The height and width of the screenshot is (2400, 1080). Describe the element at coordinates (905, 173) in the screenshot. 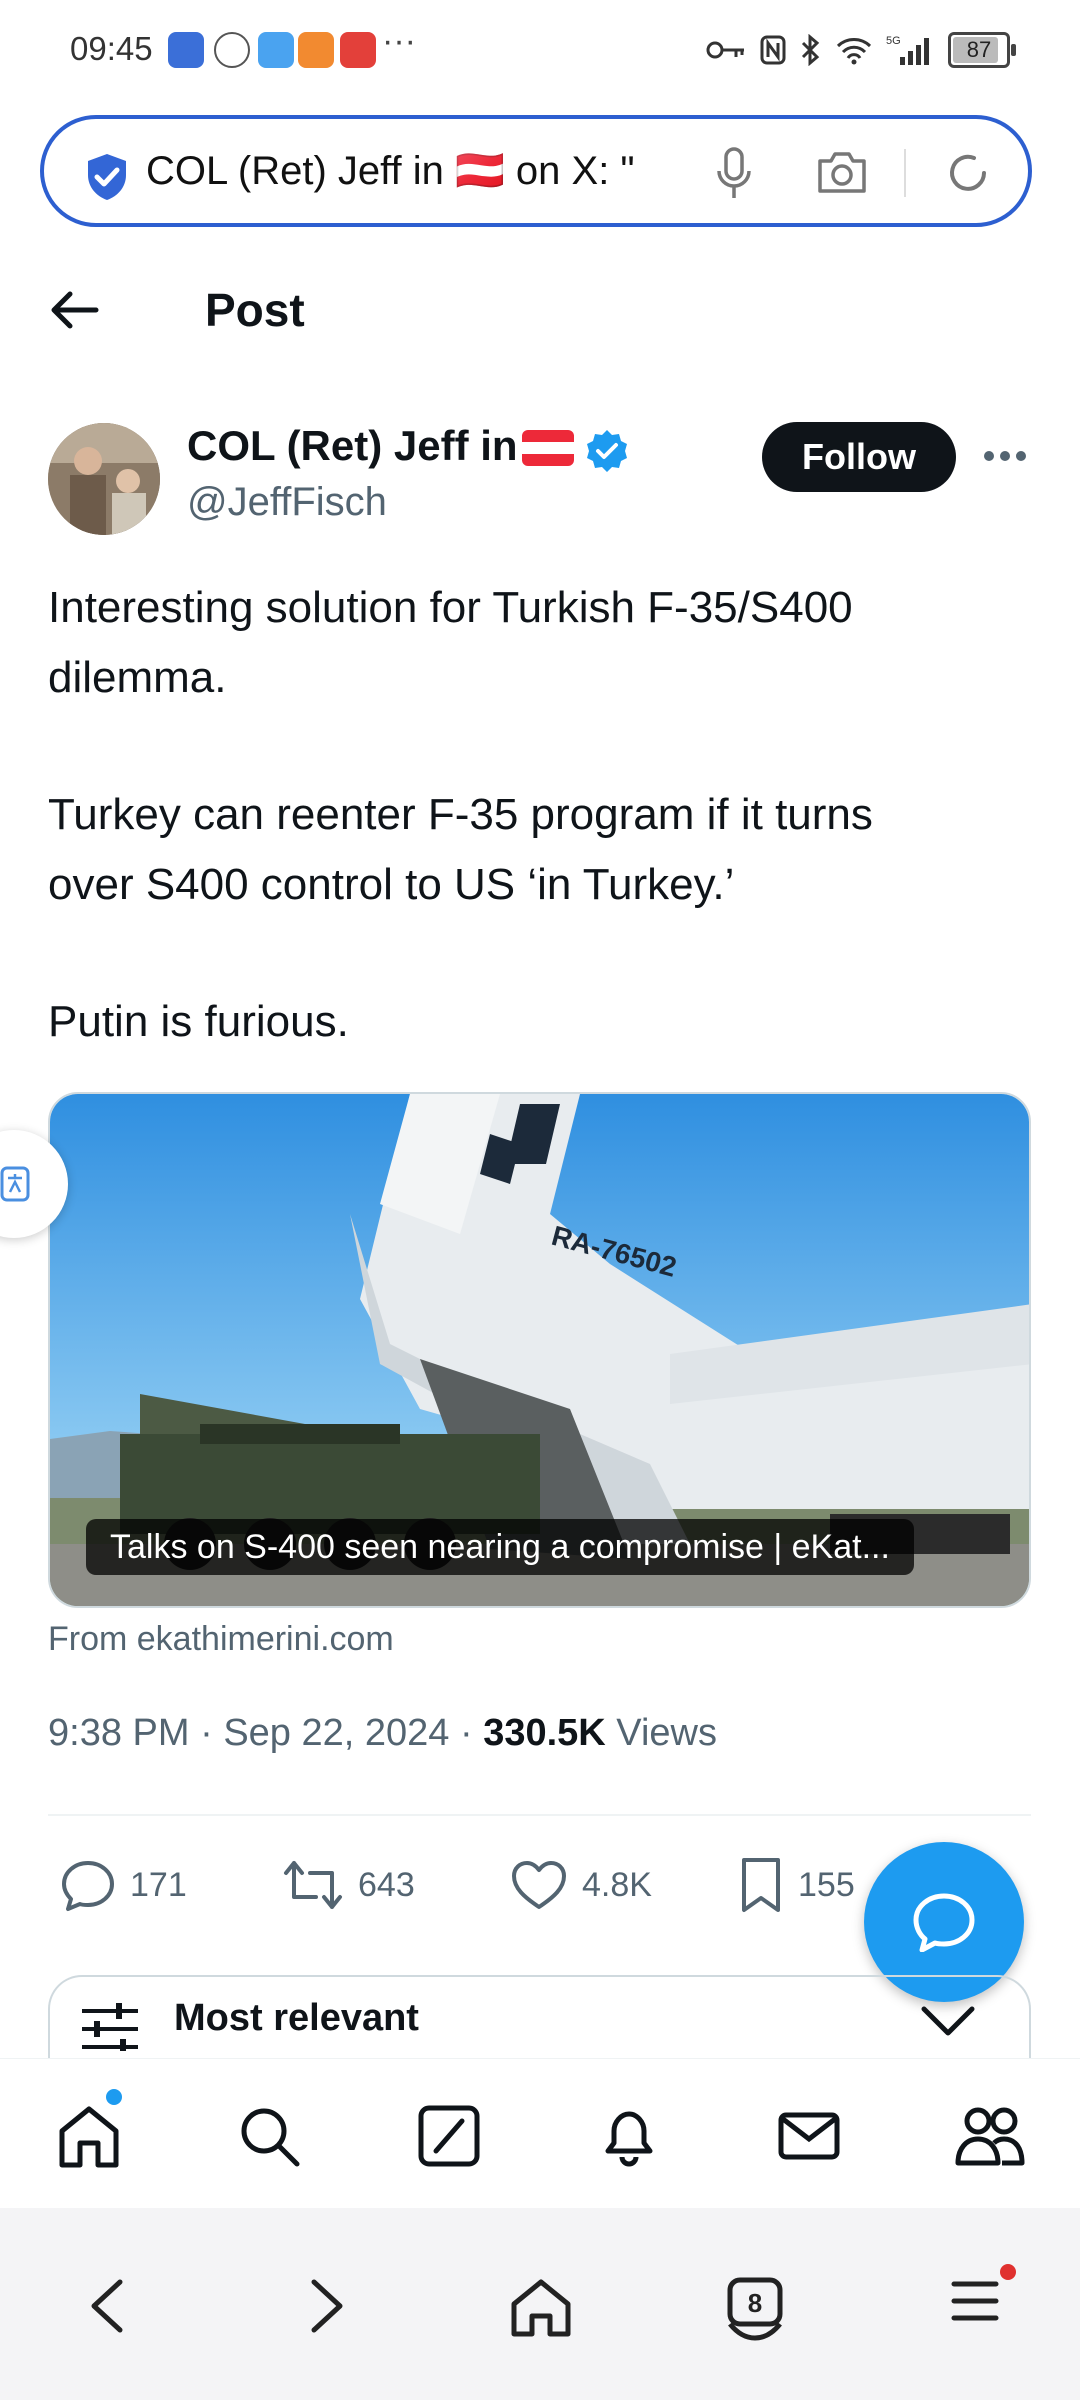

I see `url-separator` at that location.